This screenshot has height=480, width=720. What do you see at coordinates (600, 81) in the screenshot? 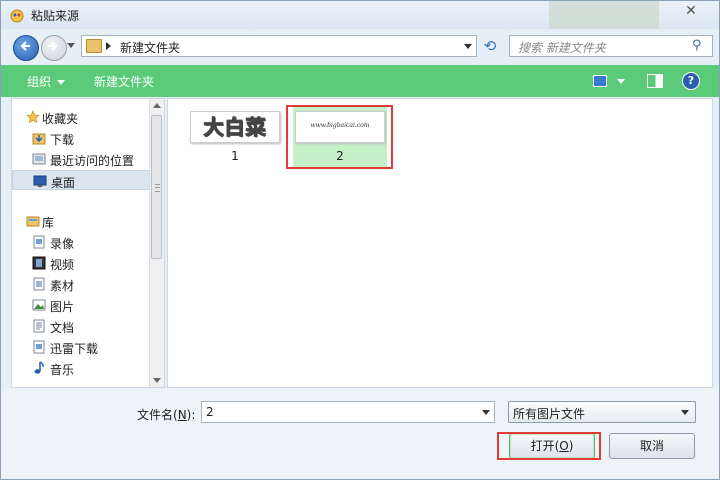
I see `change-view-icon` at bounding box center [600, 81].